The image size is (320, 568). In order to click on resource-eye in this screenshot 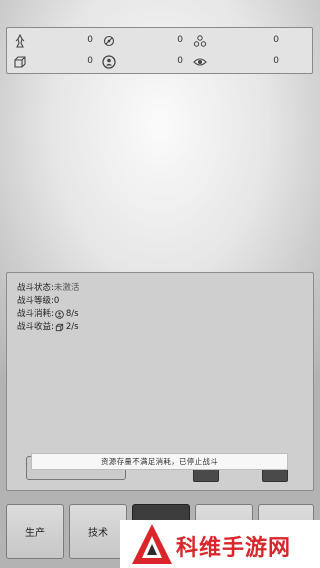, I will do `click(200, 62)`.